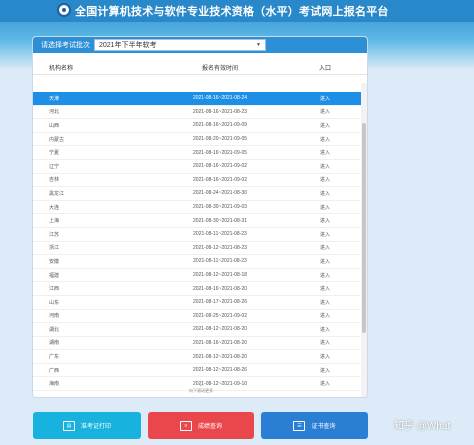 This screenshot has height=445, width=474. I want to click on table-row: 吉林 2021-08-16~2021-09-02 进入, so click(197, 181).